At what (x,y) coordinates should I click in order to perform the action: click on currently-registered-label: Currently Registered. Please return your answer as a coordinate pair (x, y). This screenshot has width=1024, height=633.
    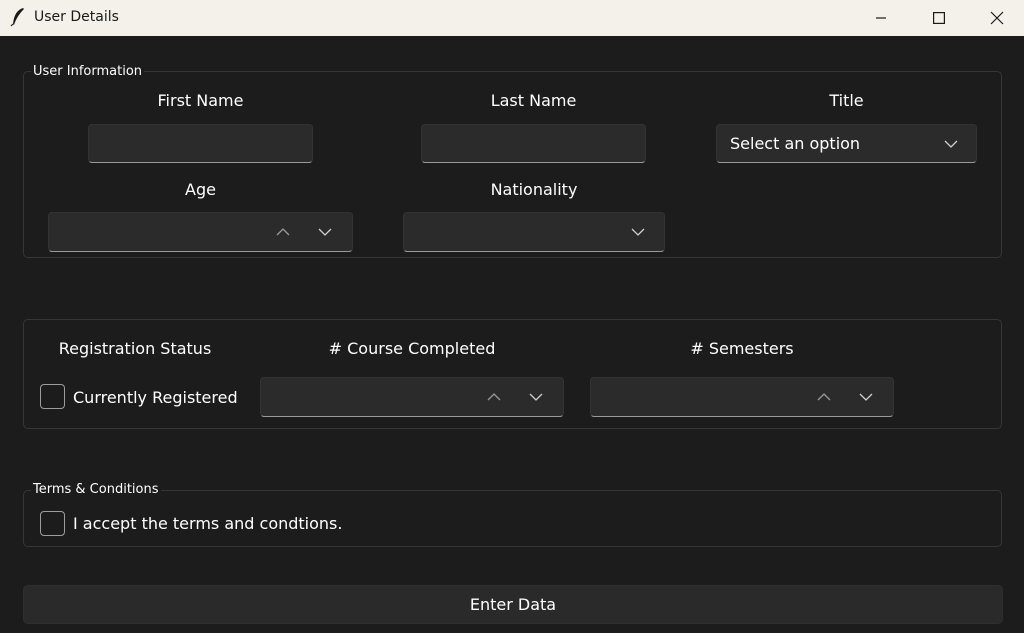
    Looking at the image, I should click on (155, 397).